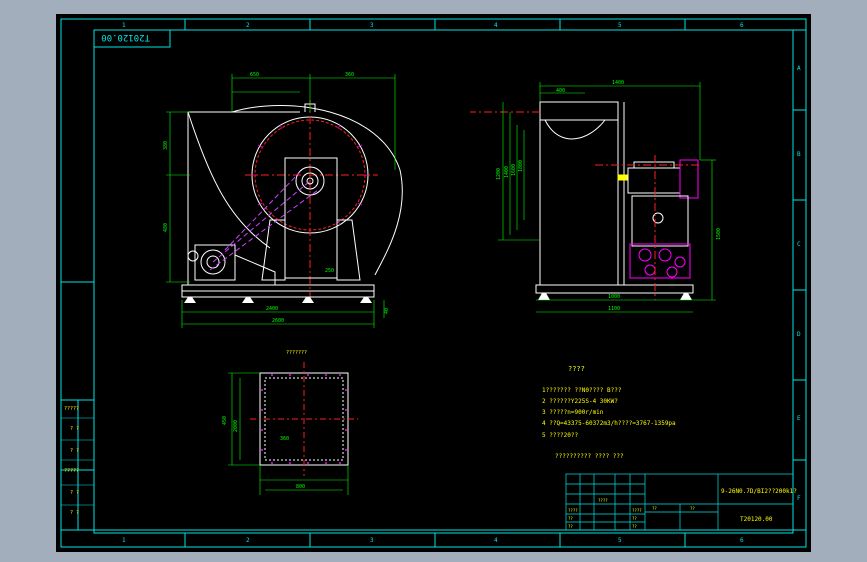 The width and height of the screenshot is (867, 562). I want to click on side-dim-bottom-2: 1100, so click(614, 309).